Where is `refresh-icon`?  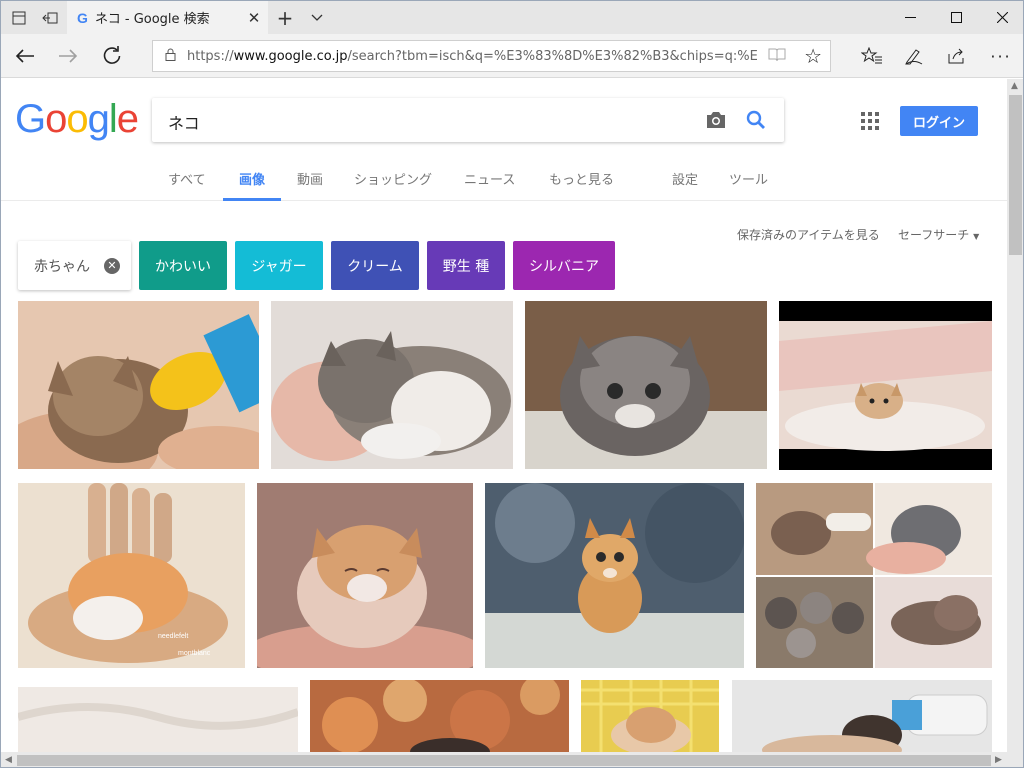
refresh-icon is located at coordinates (112, 56).